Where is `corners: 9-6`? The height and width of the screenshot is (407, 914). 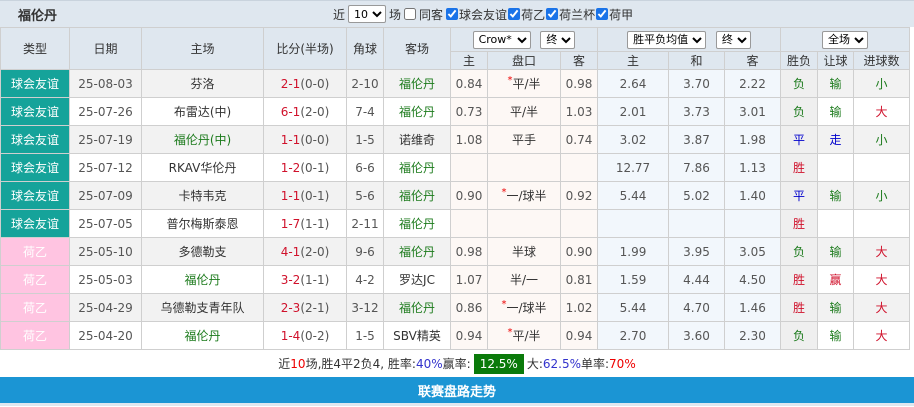
corners: 9-6 is located at coordinates (365, 251).